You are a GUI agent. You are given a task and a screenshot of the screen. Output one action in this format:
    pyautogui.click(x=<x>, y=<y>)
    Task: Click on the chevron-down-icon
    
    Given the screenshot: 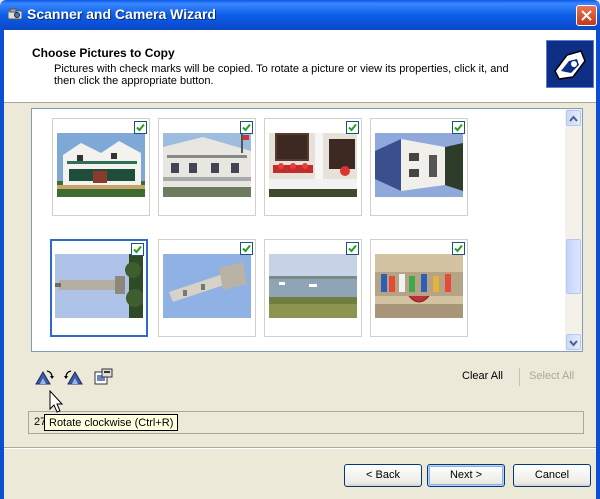 What is the action you would take?
    pyautogui.click(x=573, y=343)
    